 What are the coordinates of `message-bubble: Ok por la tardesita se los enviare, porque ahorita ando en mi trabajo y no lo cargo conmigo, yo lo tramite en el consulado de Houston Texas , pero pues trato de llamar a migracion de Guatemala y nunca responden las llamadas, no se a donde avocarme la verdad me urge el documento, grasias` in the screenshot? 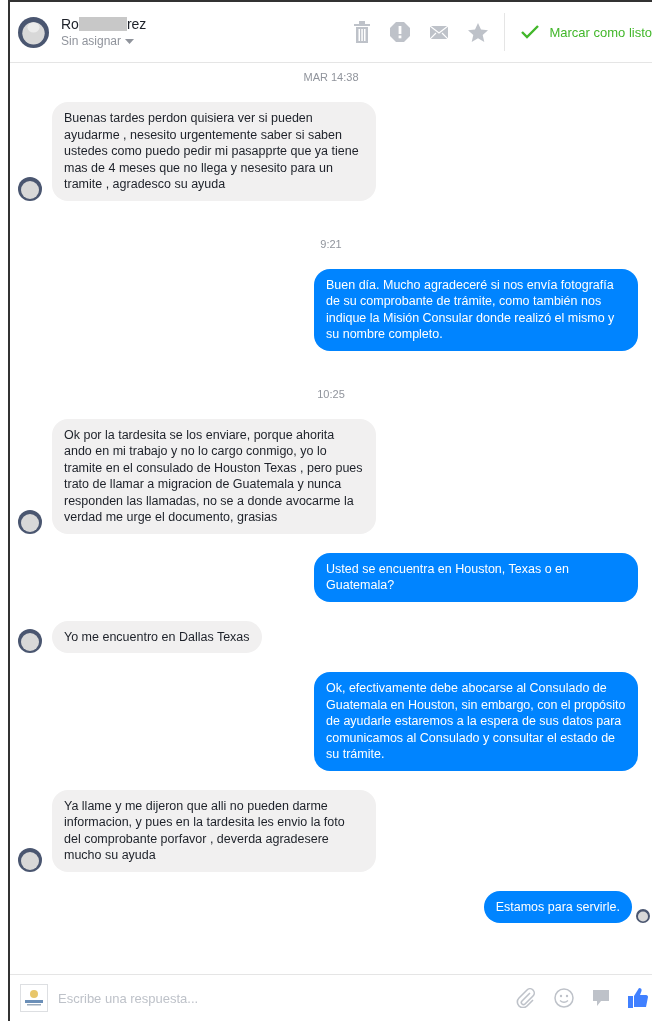 It's located at (214, 476).